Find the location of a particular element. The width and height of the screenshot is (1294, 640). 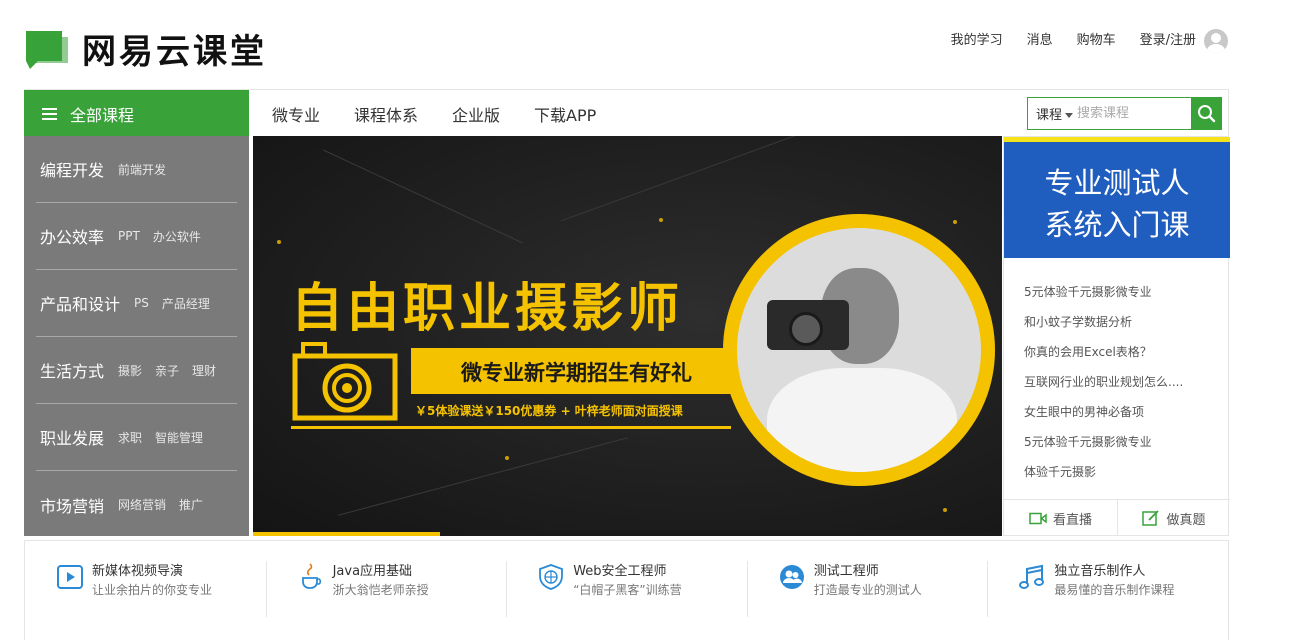

search-type-dropdown: 课程 is located at coordinates (1051, 113).